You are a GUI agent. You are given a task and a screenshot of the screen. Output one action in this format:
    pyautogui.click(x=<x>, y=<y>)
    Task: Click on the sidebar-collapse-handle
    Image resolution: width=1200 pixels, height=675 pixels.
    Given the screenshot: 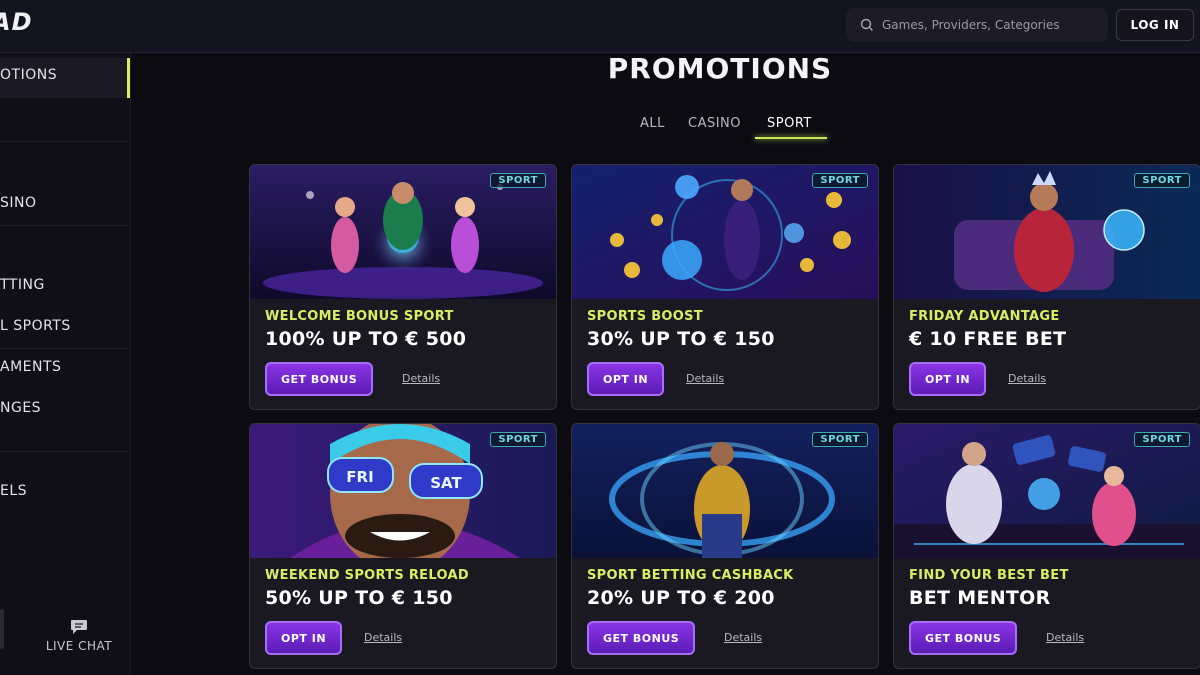 What is the action you would take?
    pyautogui.click(x=2, y=629)
    